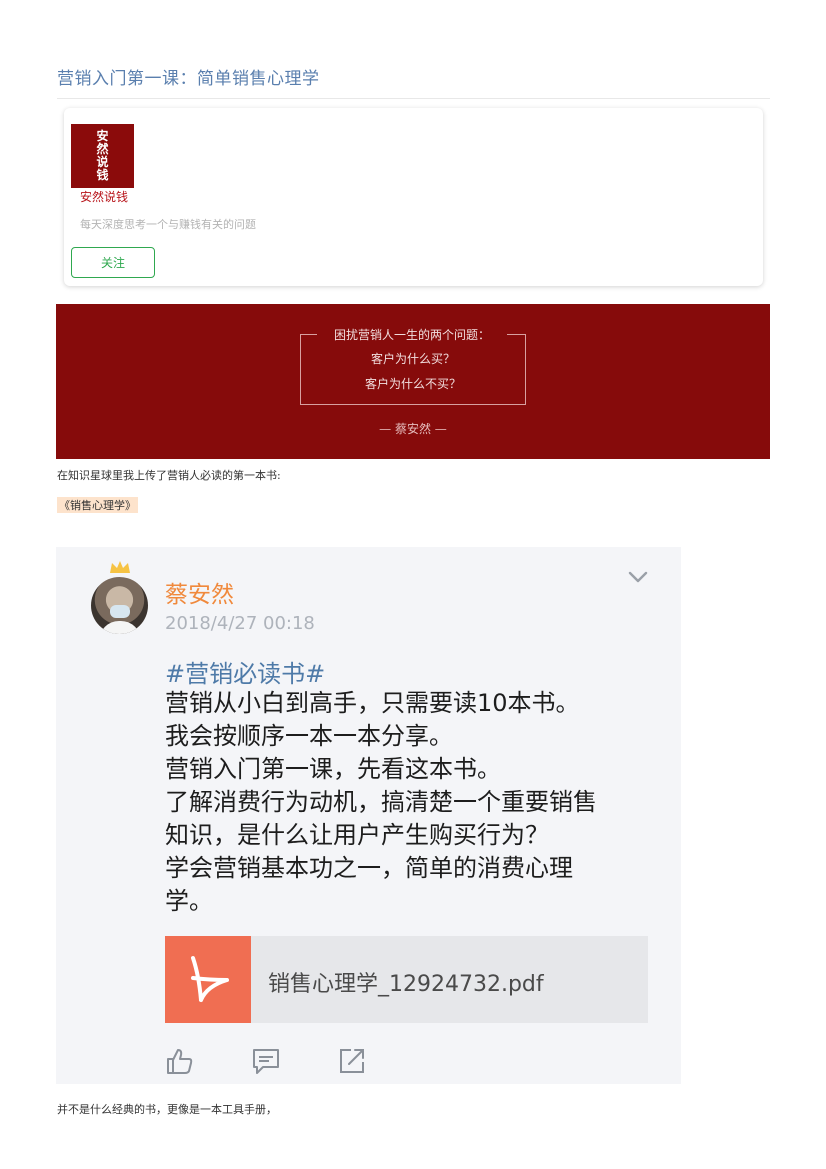  What do you see at coordinates (208, 979) in the screenshot?
I see `pdf-icon` at bounding box center [208, 979].